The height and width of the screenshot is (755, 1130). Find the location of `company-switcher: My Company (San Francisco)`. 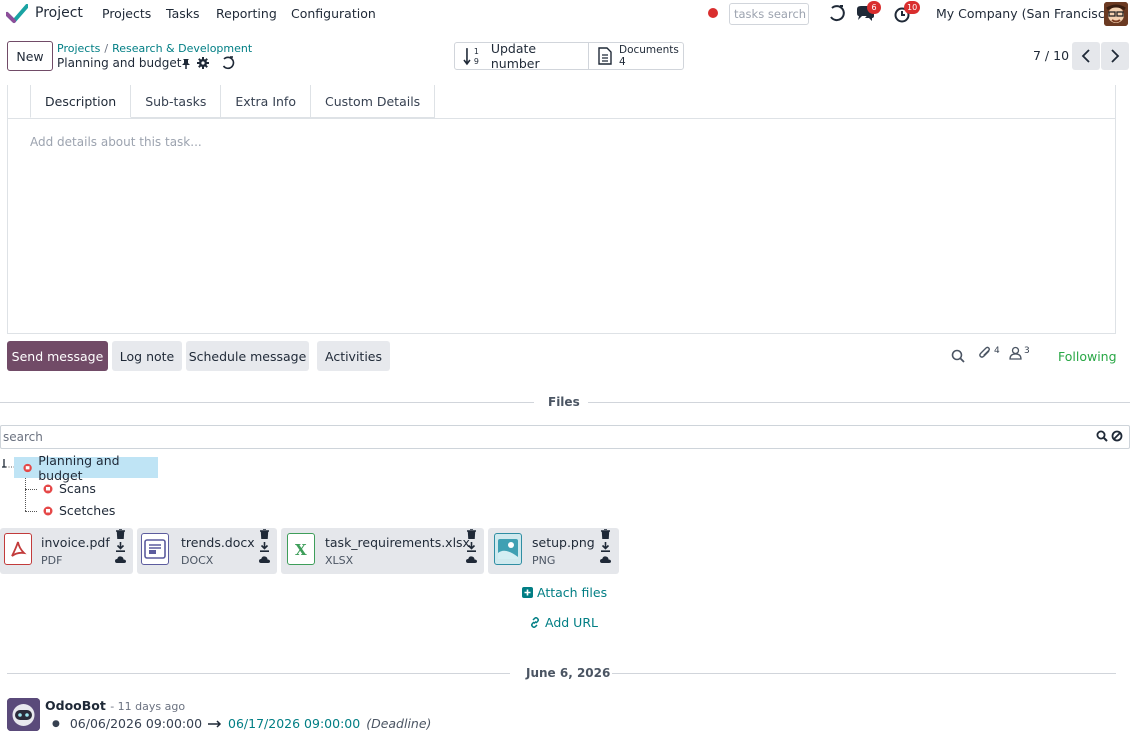

company-switcher: My Company (San Francisco) is located at coordinates (1026, 13).